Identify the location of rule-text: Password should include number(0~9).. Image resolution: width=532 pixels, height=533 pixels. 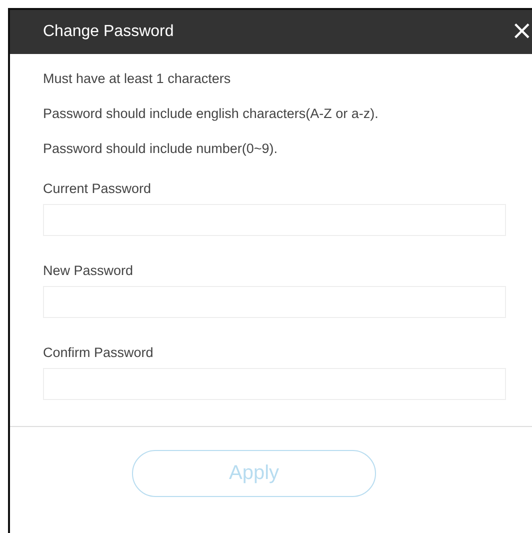
(161, 149).